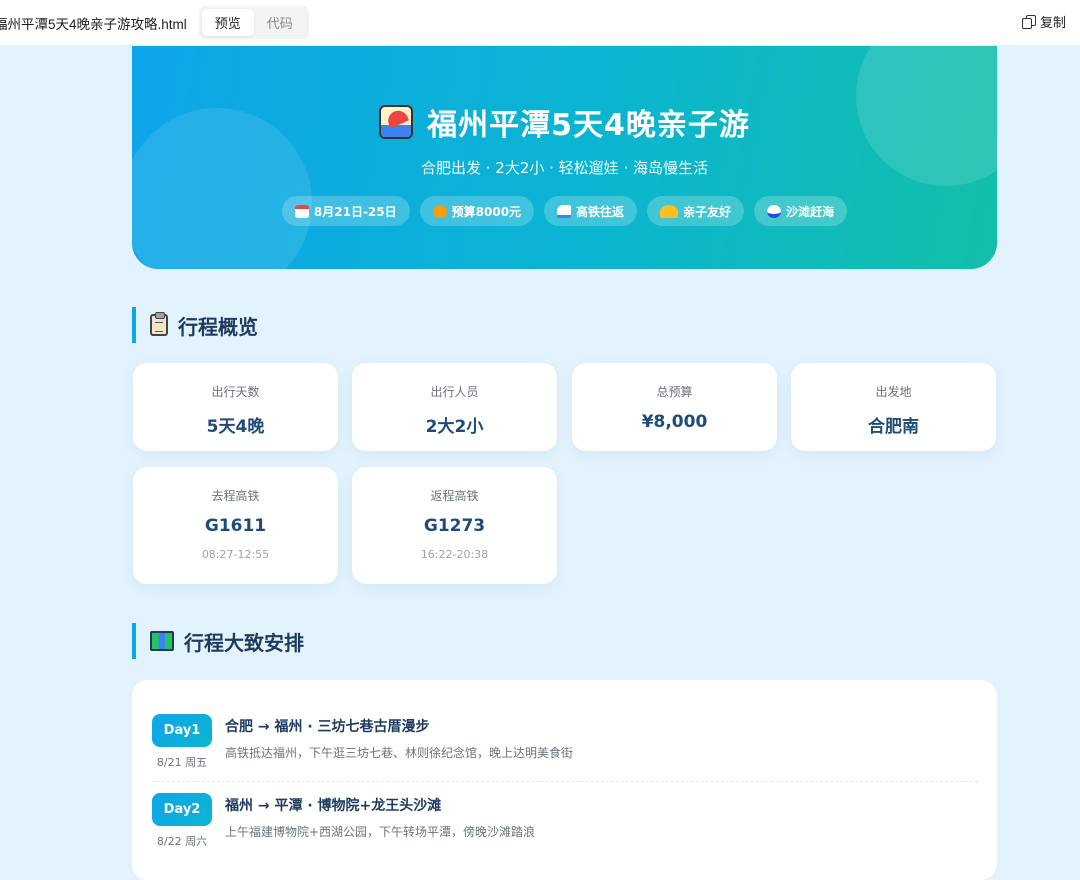 The image size is (1080, 880). Describe the element at coordinates (327, 727) in the screenshot. I see `day-title: 合肥 → 福州 · 三坊七巷古厝漫步` at that location.